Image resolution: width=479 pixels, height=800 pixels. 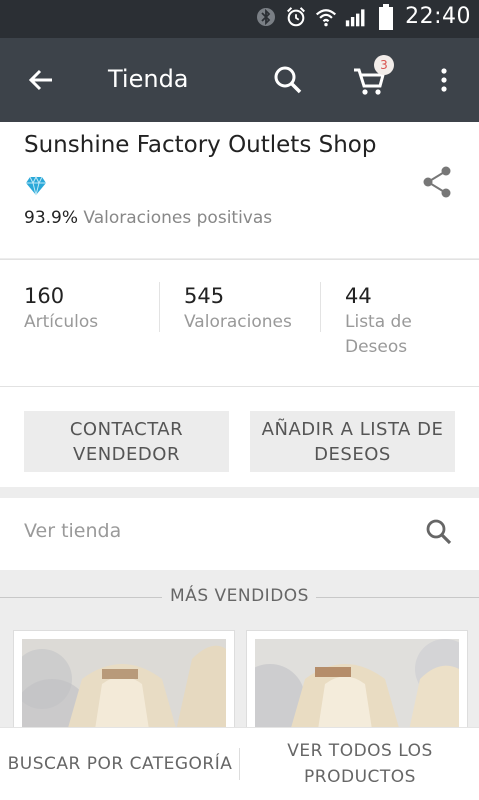 I want to click on share-icon, so click(x=437, y=182).